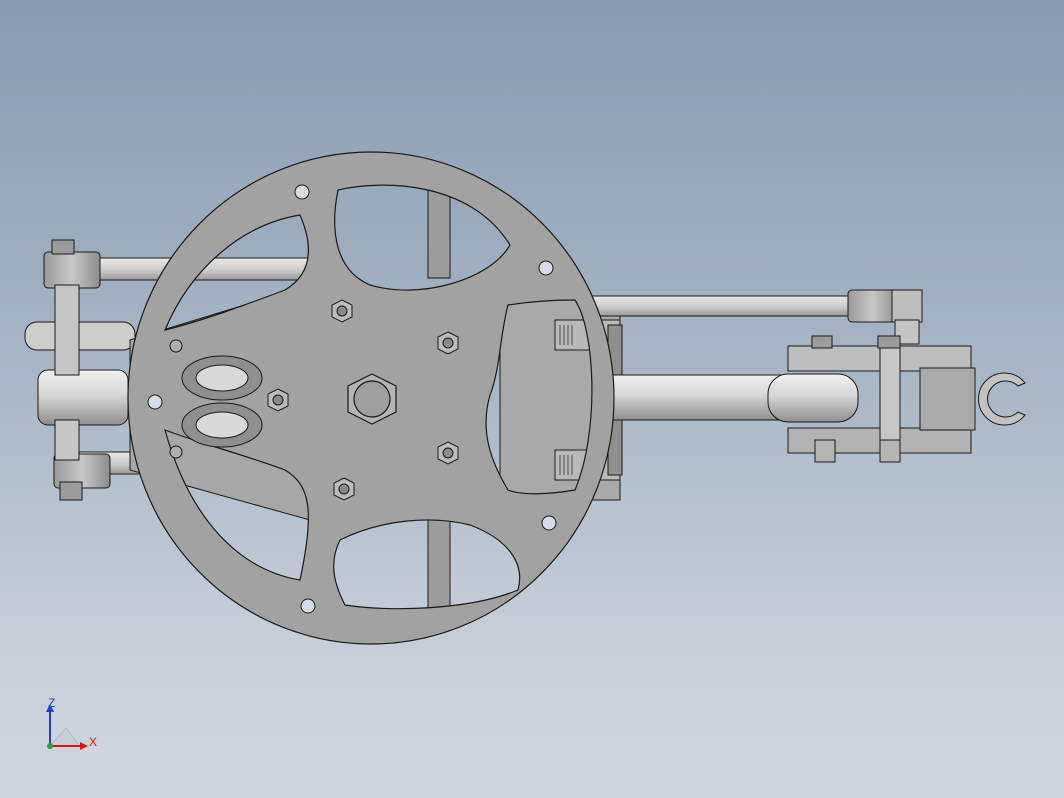 This screenshot has height=798, width=1064. What do you see at coordinates (71, 724) in the screenshot?
I see `coordinate-triad: Z X` at bounding box center [71, 724].